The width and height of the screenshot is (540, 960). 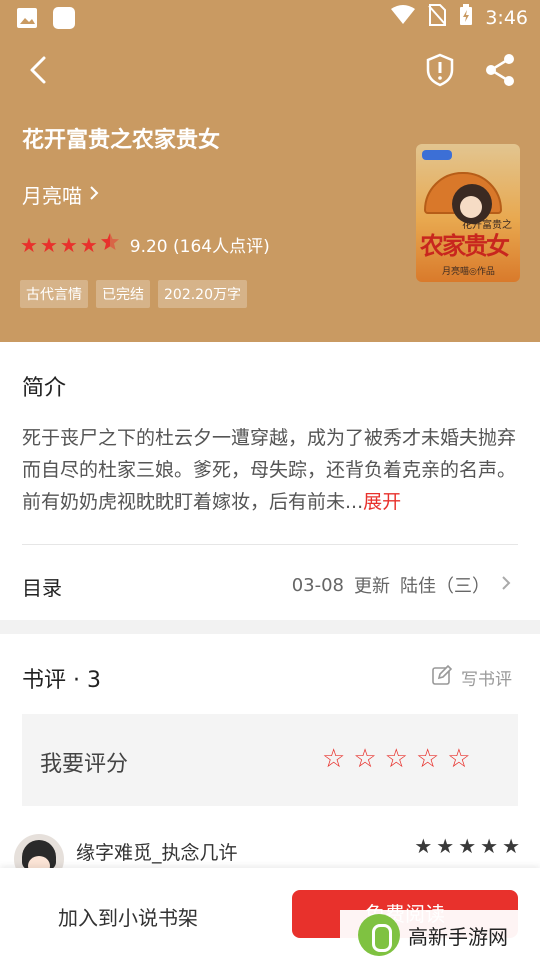 I want to click on author-name: 月亮喵, so click(x=52, y=196).